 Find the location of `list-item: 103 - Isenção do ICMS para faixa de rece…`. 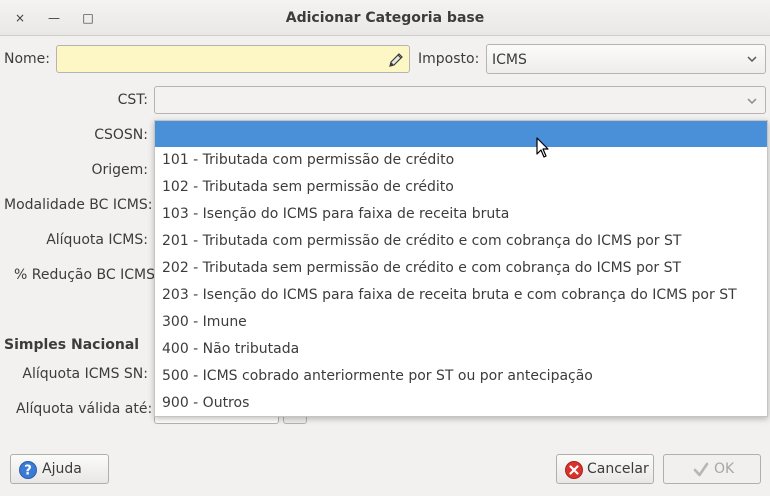

list-item: 103 - Isenção do ICMS para faixa de rece… is located at coordinates (335, 214).